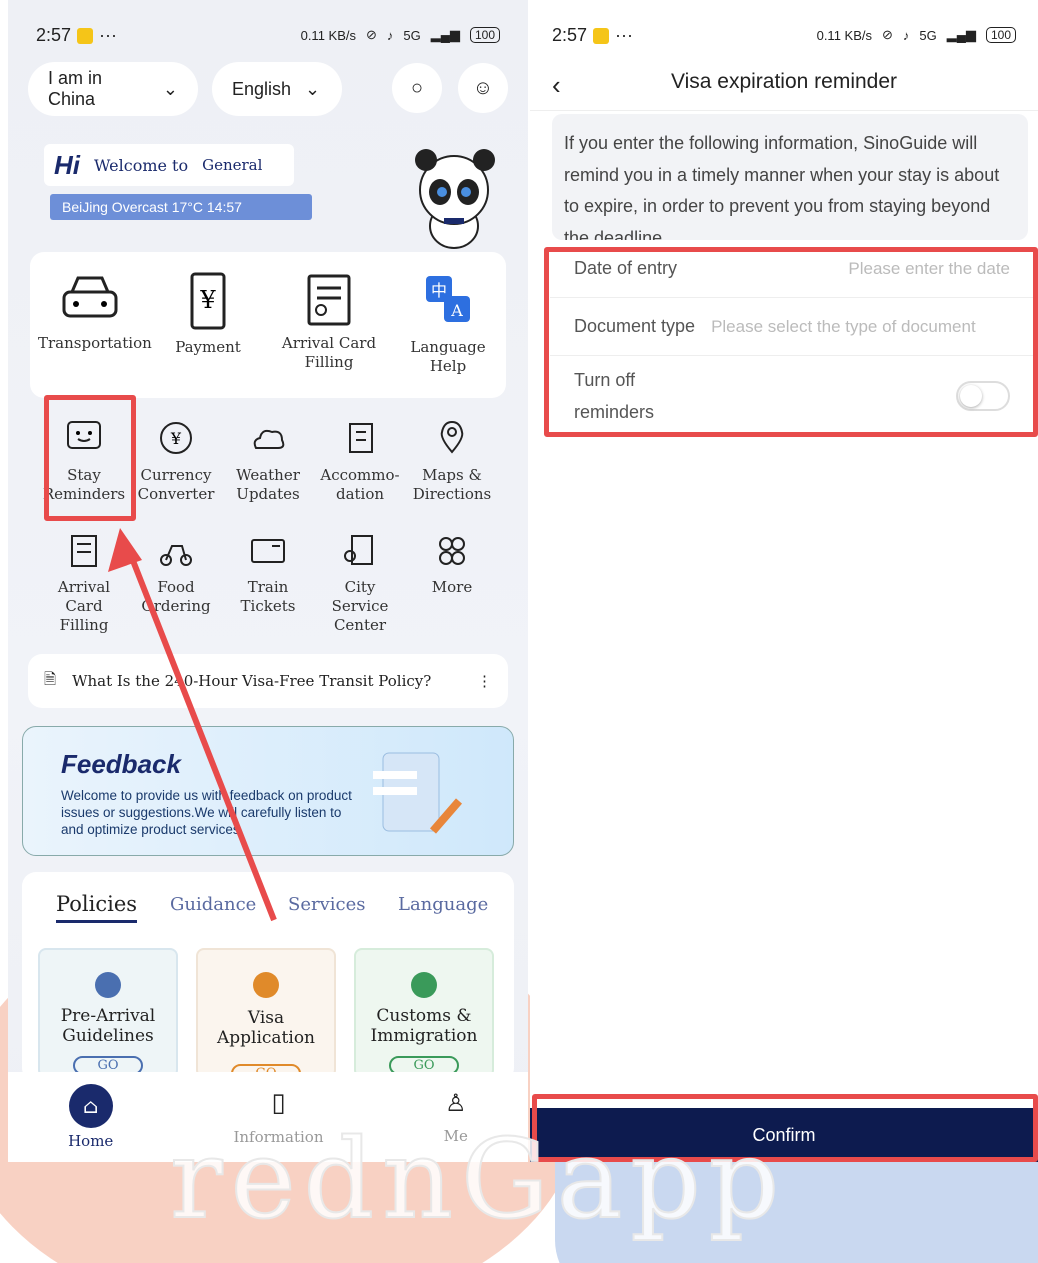 The height and width of the screenshot is (1263, 1038). I want to click on watermark-text: rednGapp, so click(478, 1179).